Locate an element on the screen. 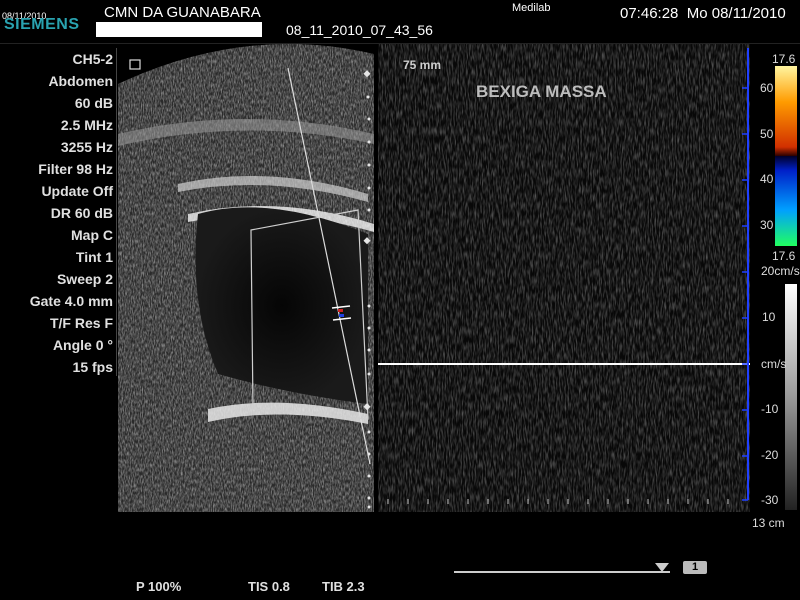  param-transducer: CH5-2 is located at coordinates (92, 59).